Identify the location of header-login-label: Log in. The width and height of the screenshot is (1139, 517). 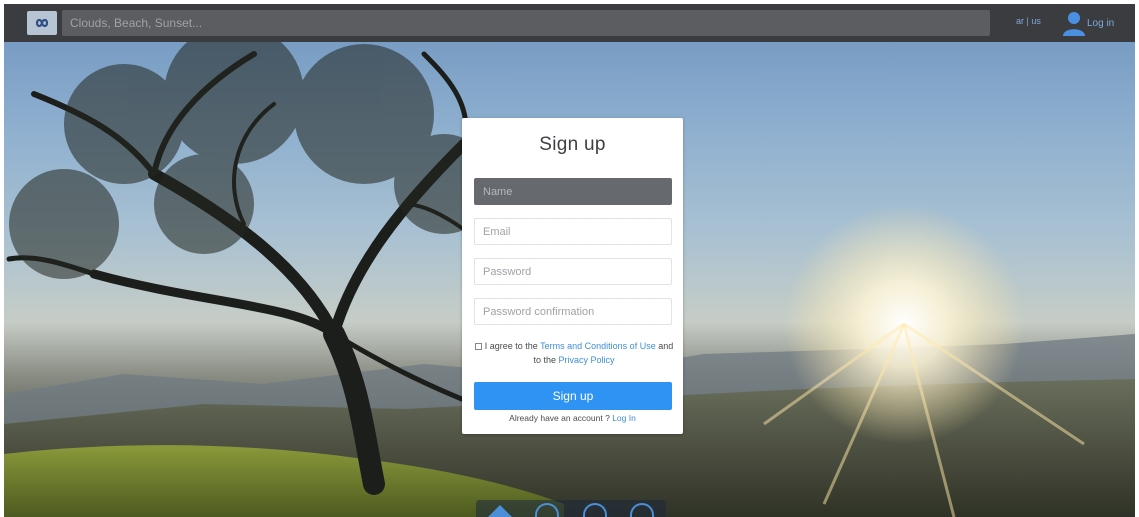
(1101, 23).